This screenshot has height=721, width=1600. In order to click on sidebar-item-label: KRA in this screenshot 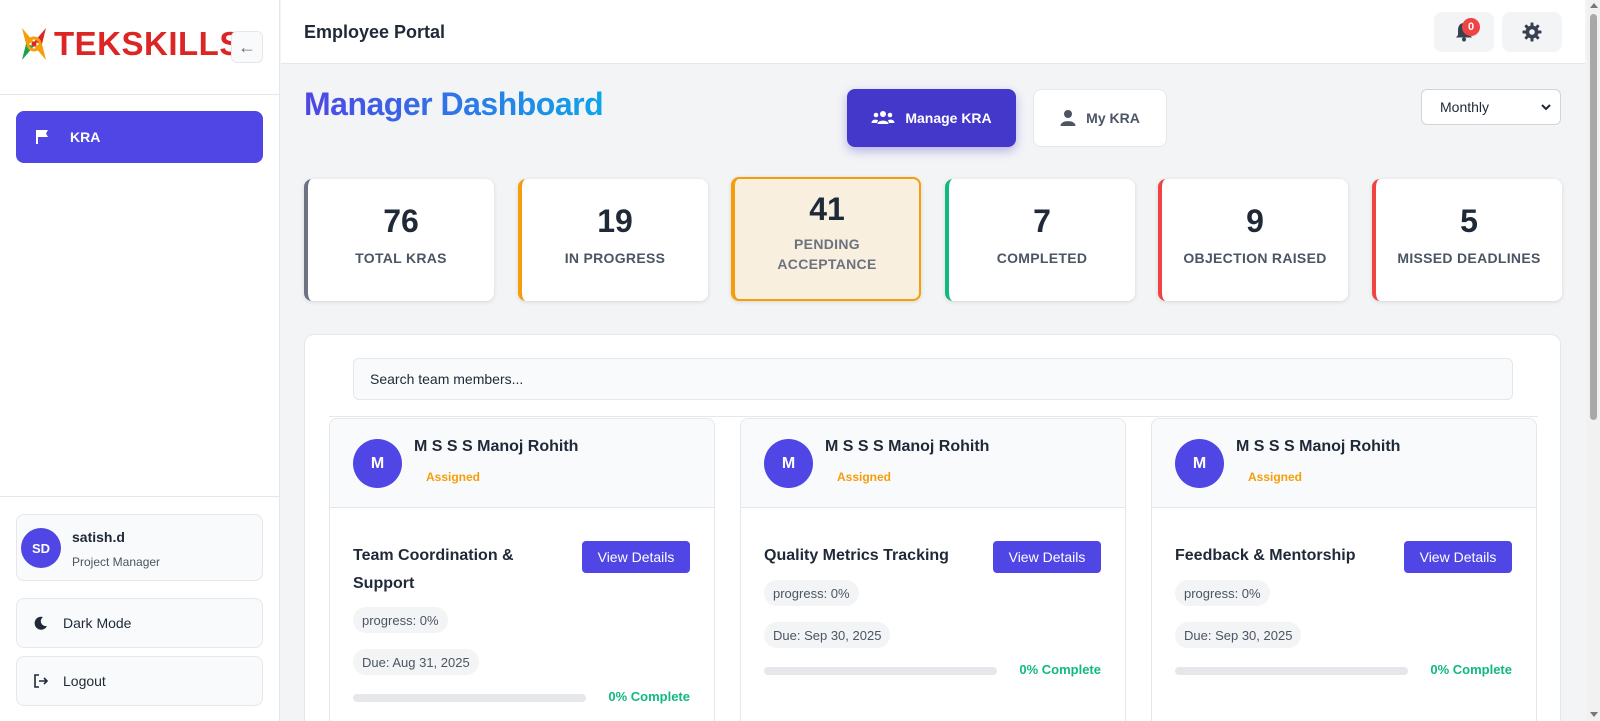, I will do `click(85, 137)`.